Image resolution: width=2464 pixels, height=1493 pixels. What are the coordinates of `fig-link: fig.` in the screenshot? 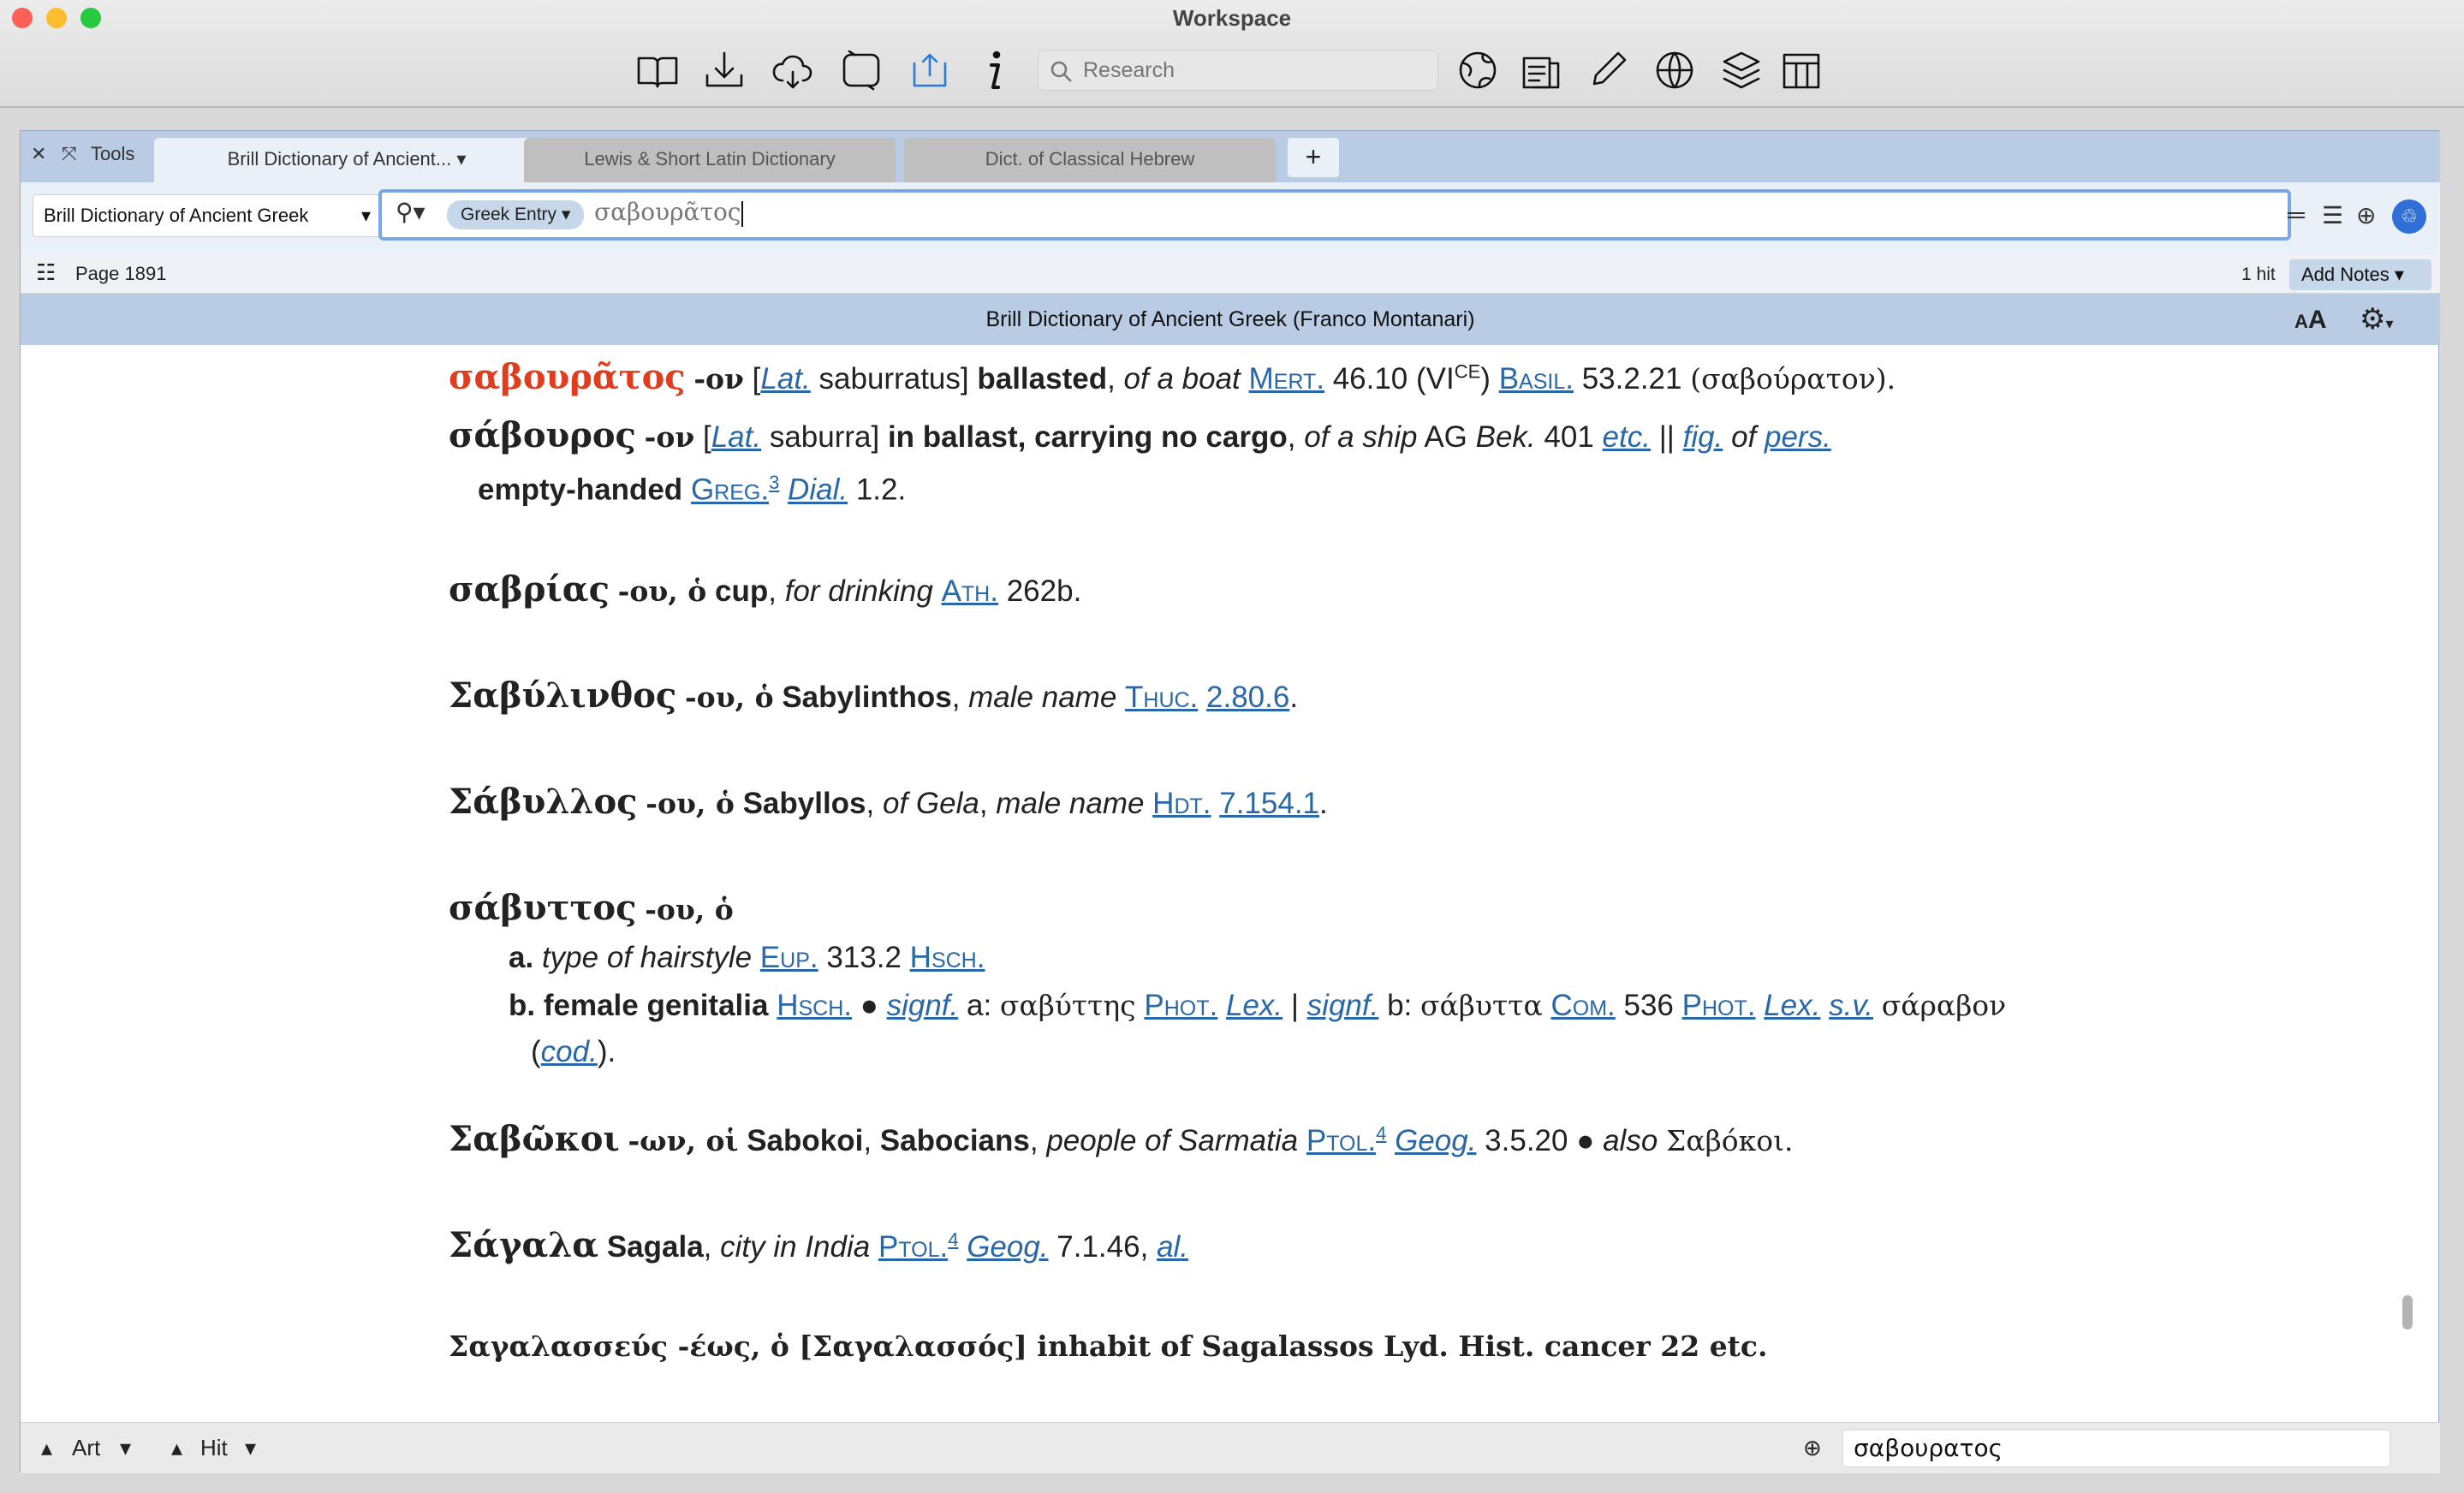 It's located at (1703, 437).